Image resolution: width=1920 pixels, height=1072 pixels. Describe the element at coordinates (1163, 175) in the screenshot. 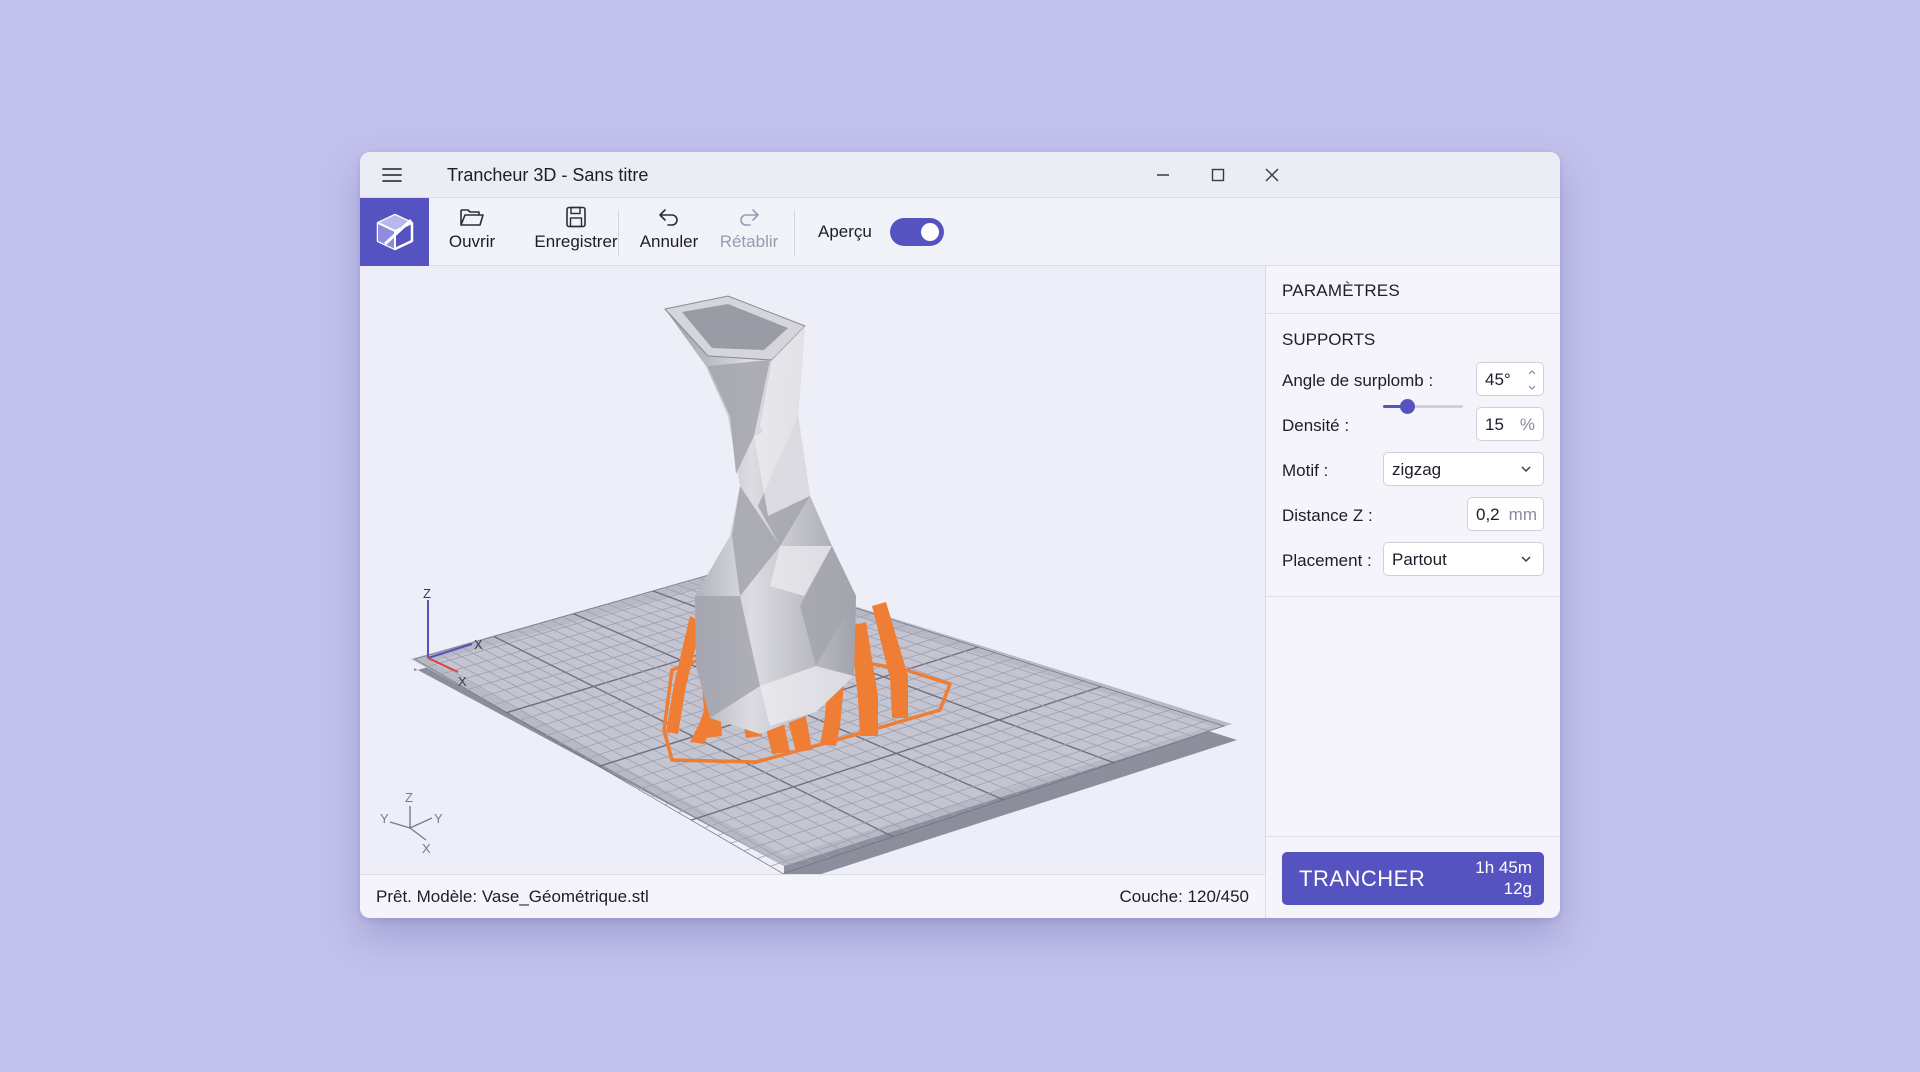

I see `minimize-icon` at that location.